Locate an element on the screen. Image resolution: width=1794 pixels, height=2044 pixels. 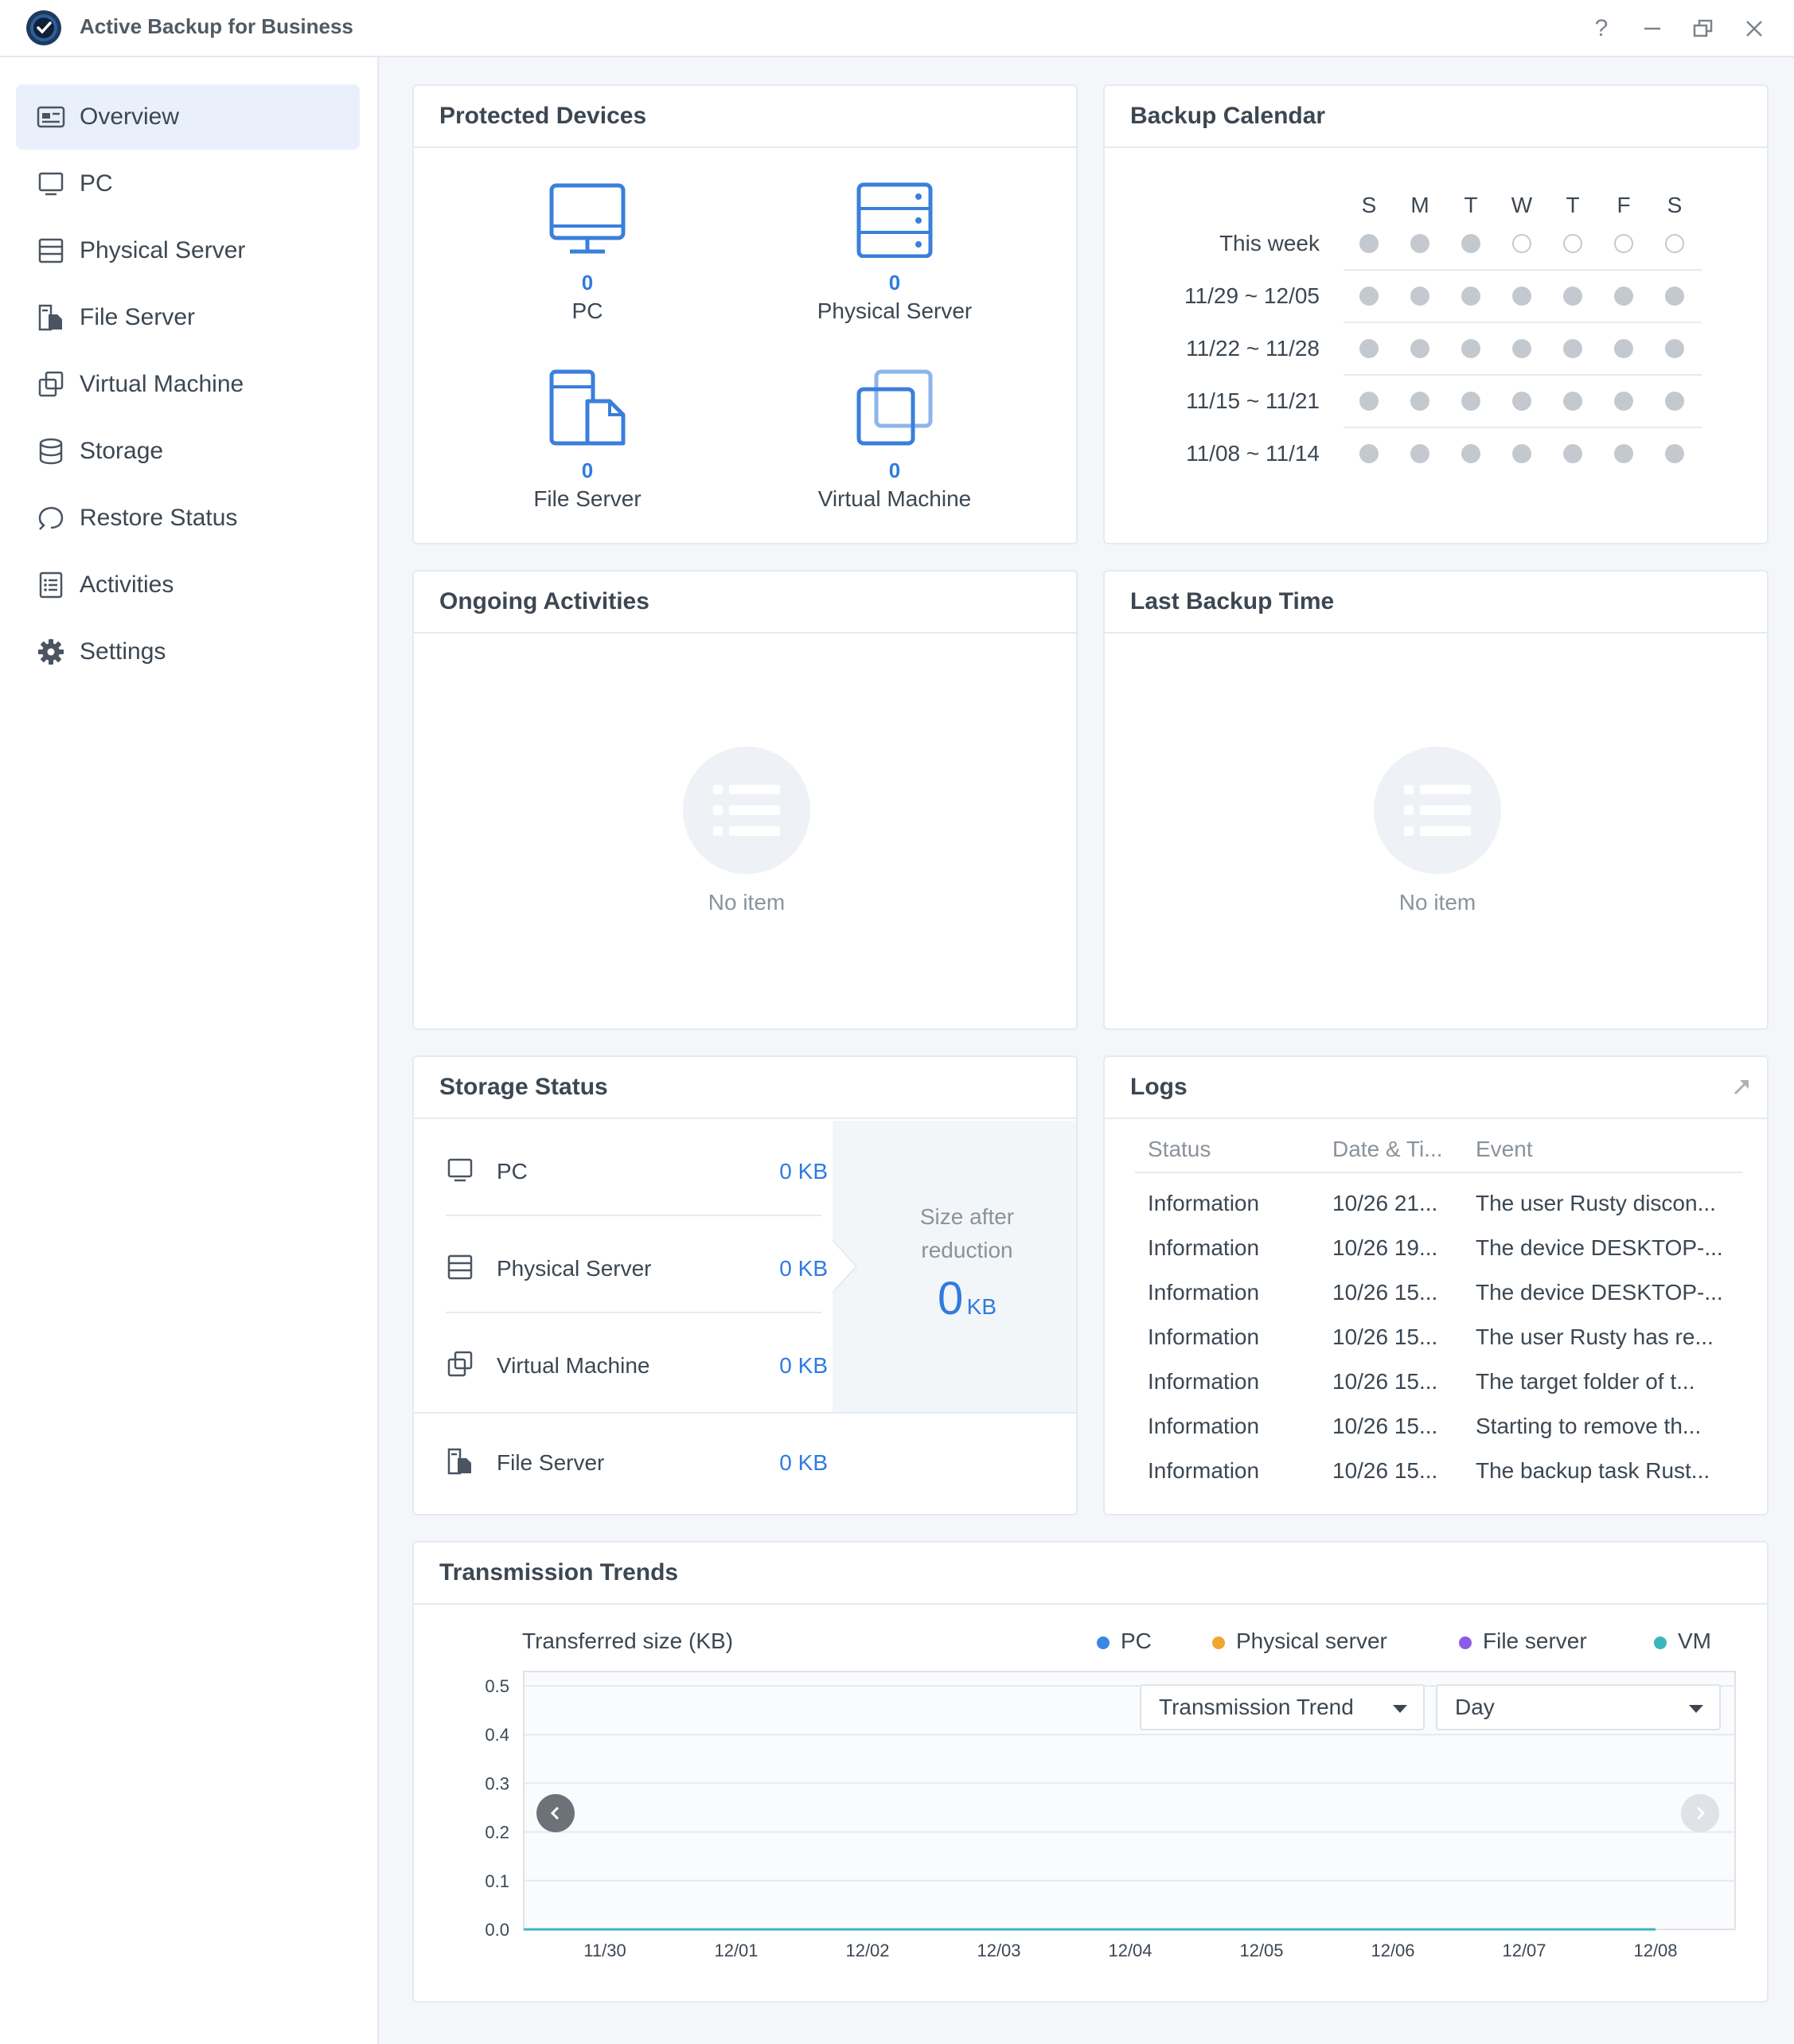
app-logo-icon is located at coordinates (43, 27).